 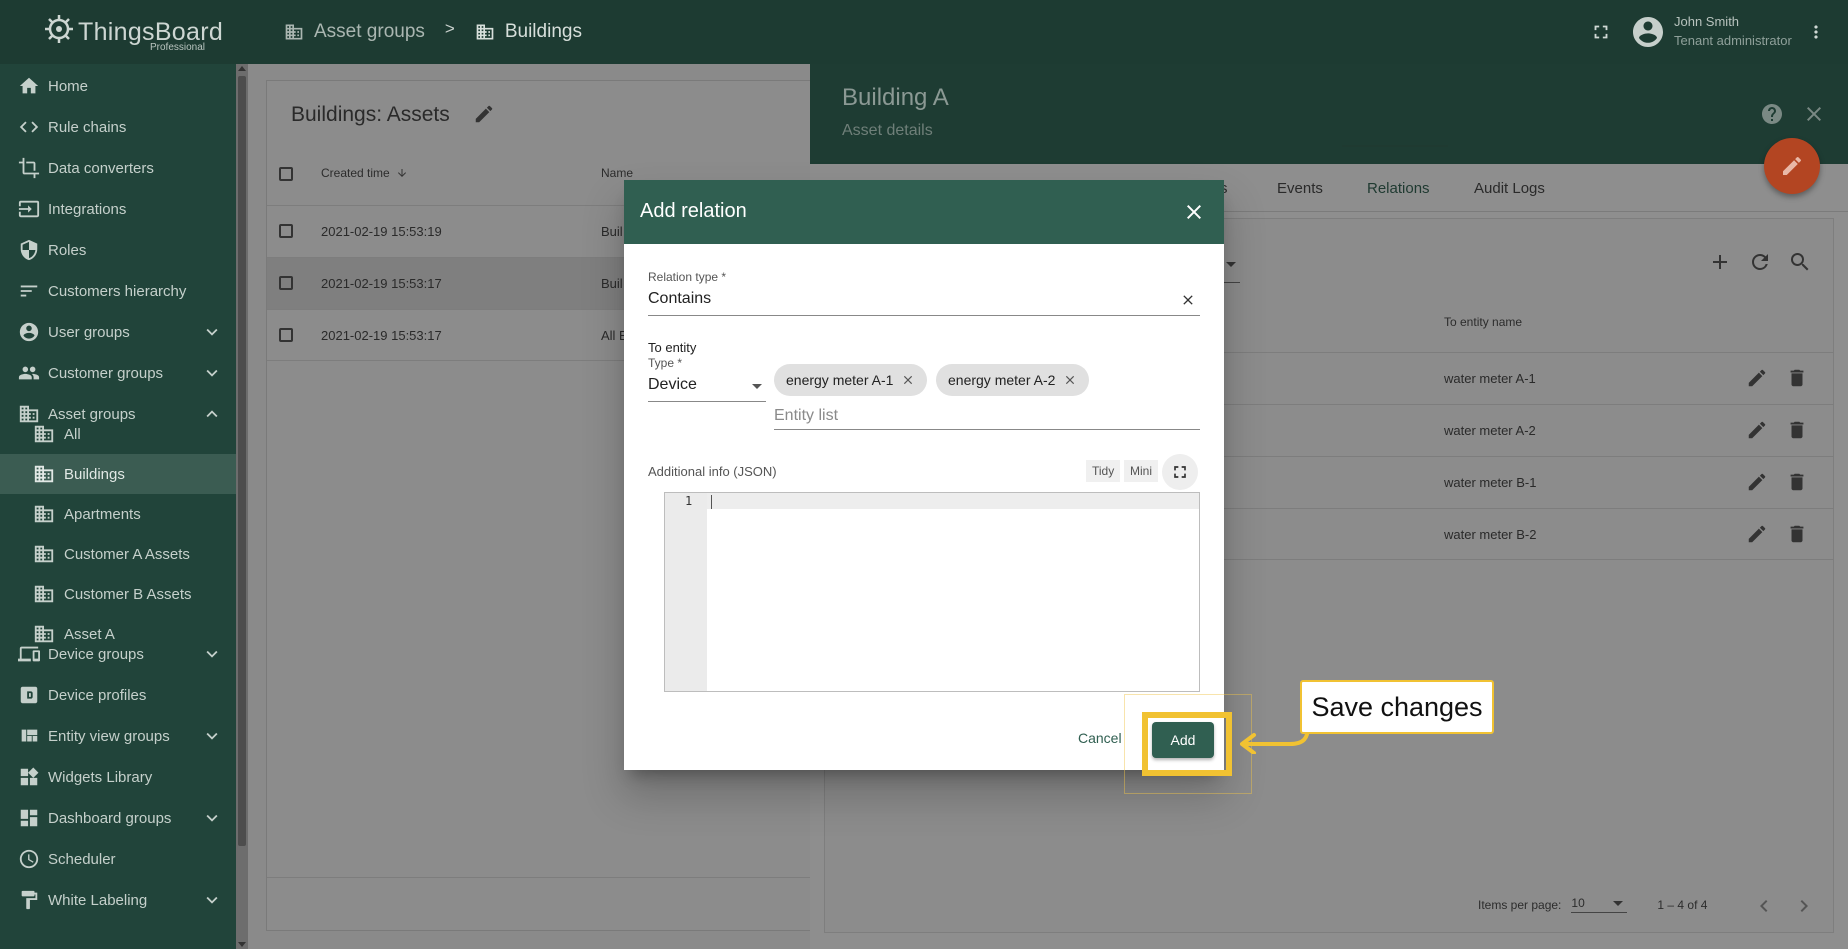 I want to click on entity-type-label: Type *, so click(x=665, y=363).